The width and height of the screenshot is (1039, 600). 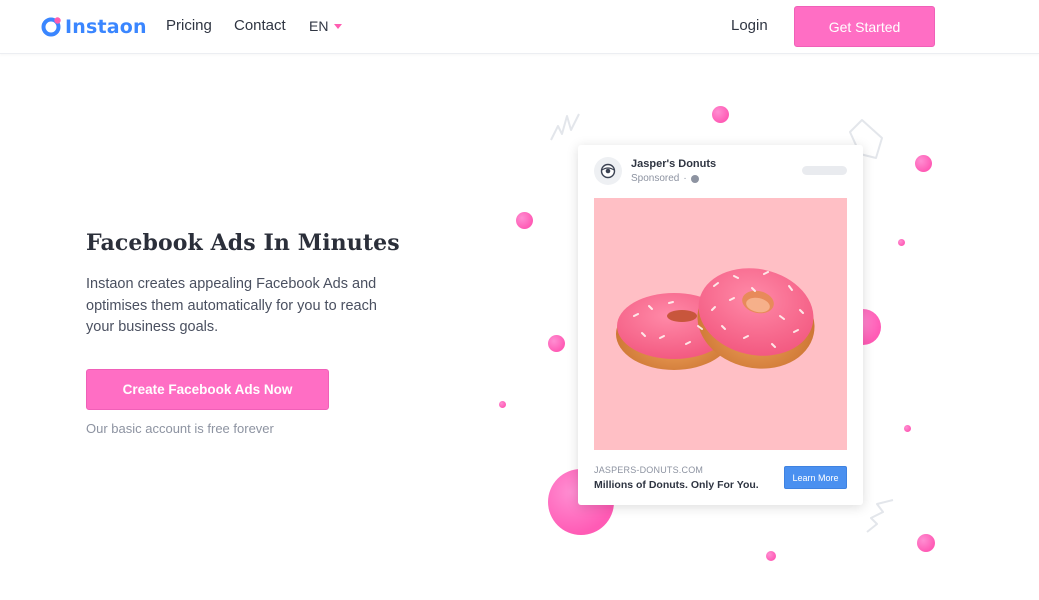 I want to click on ad-domain: JASPERS-DONUTS.COM, so click(x=649, y=470).